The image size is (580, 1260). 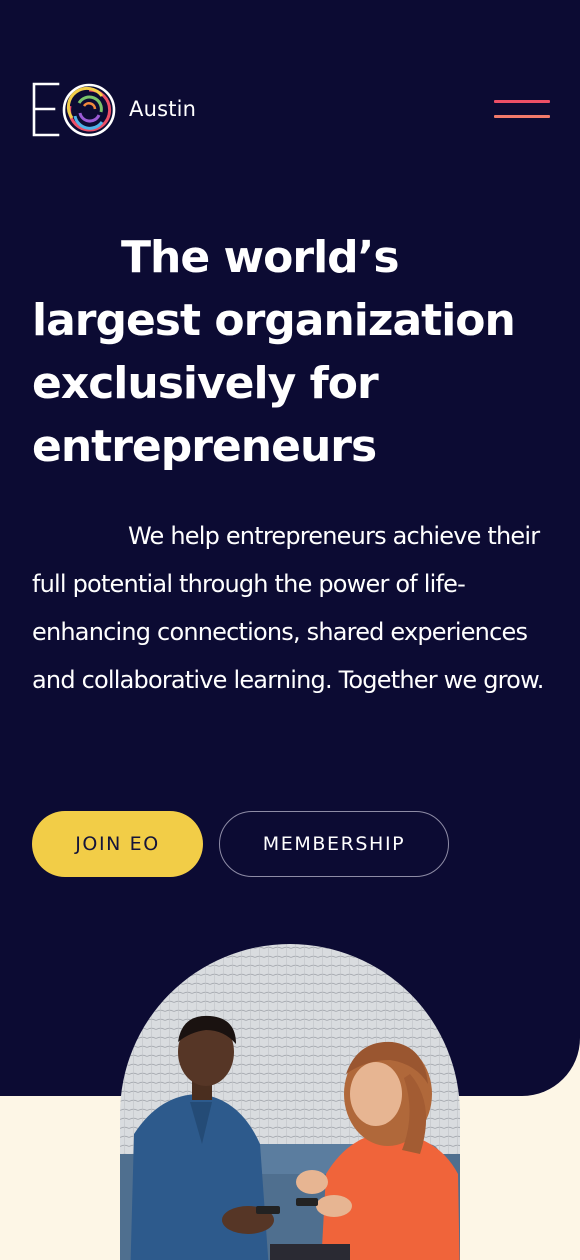 I want to click on membership-button: MEMBERSHIP, so click(x=334, y=844).